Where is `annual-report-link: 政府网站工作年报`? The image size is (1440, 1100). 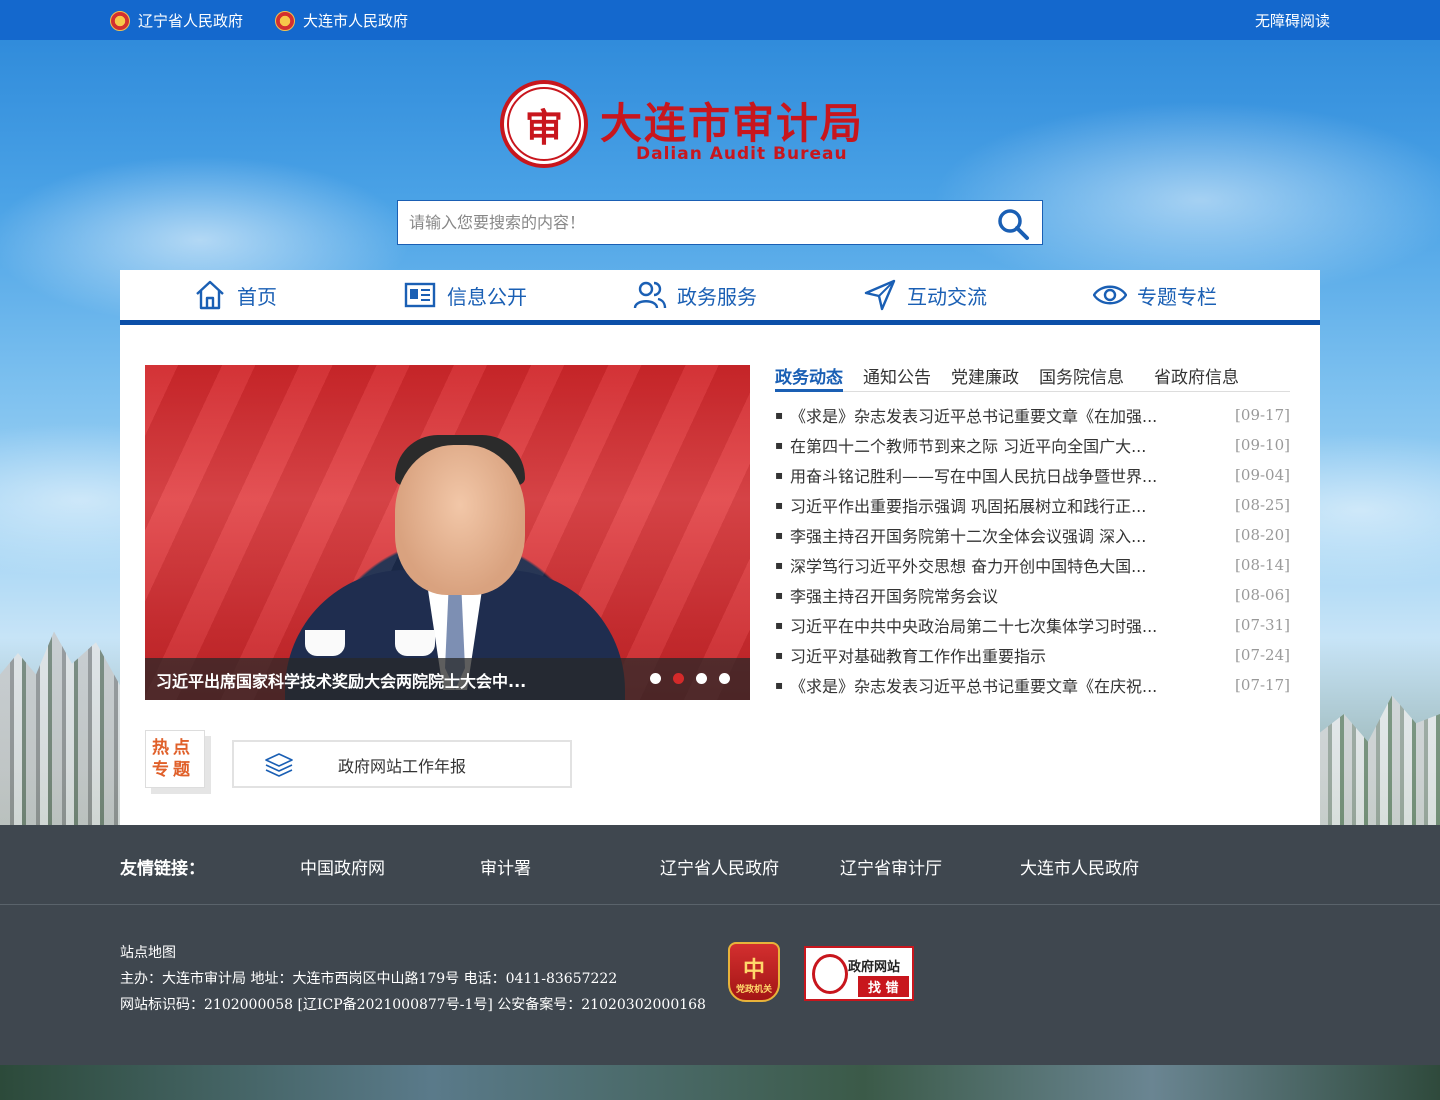 annual-report-link: 政府网站工作年报 is located at coordinates (402, 764).